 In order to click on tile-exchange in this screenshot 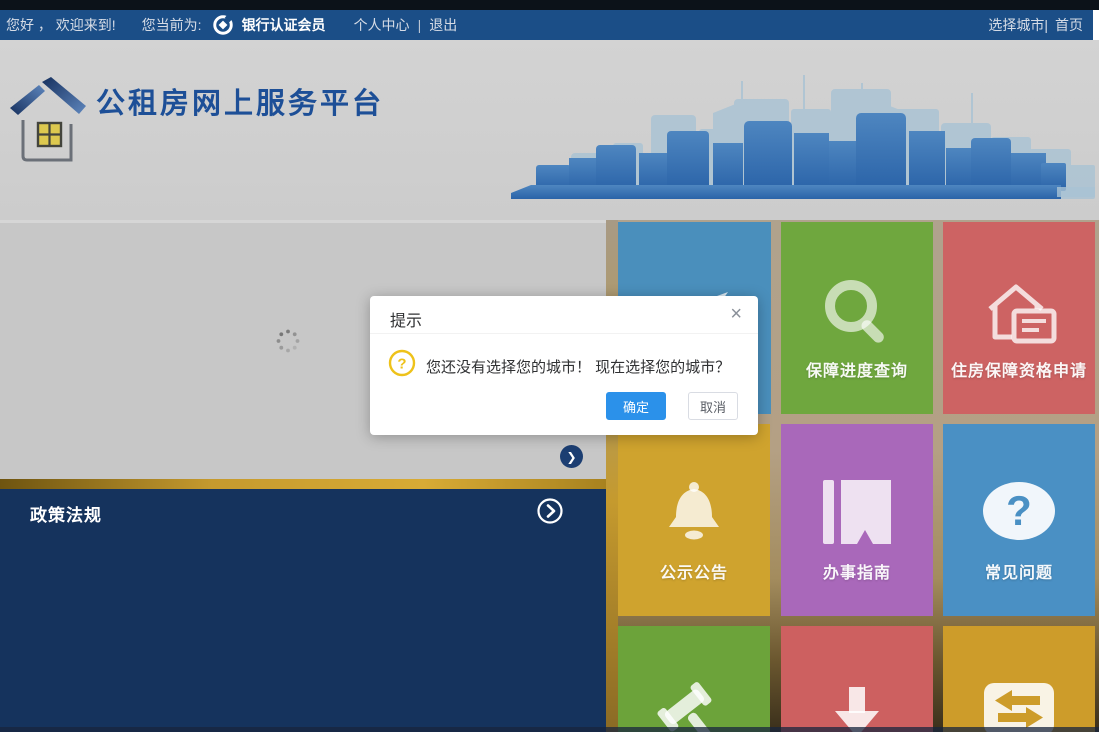, I will do `click(1019, 679)`.